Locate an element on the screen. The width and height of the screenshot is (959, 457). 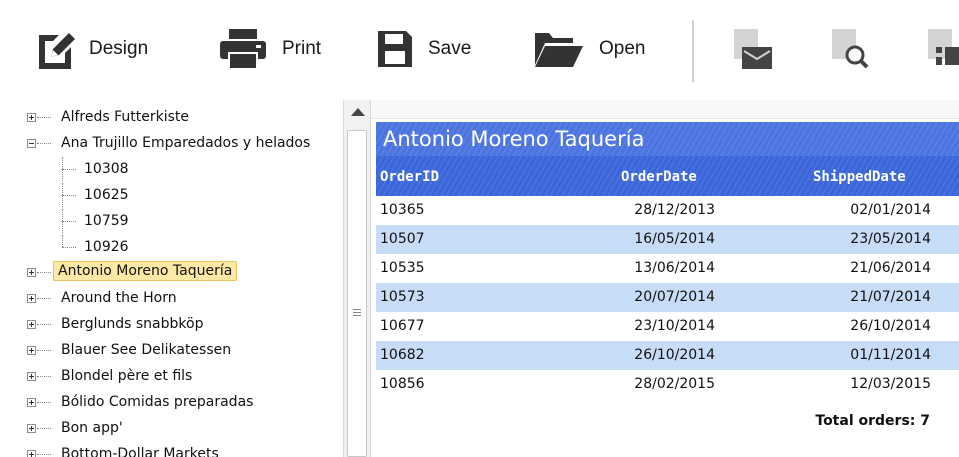
table-row: 10682 26/10/2014 01/11/2014 is located at coordinates (667, 355).